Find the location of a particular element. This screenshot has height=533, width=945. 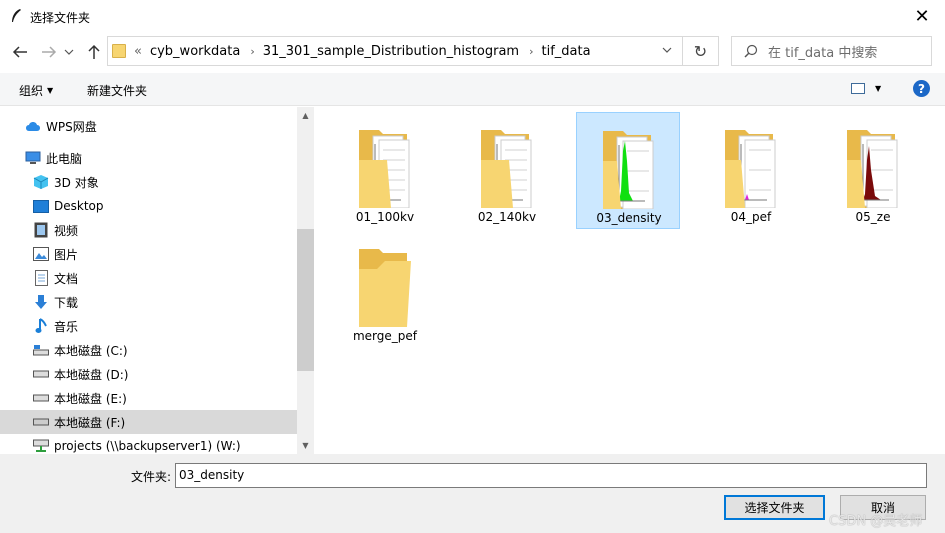

sidebar-item-label: 视频 is located at coordinates (66, 230).